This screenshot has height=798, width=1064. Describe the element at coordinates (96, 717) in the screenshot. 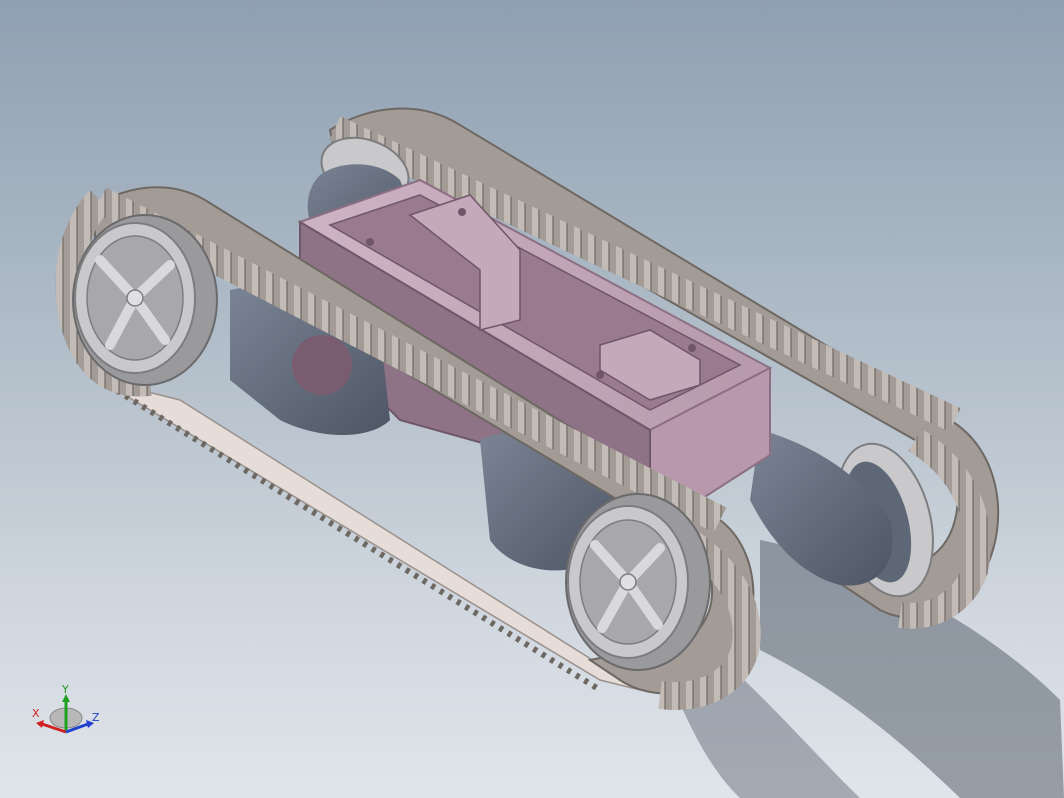

I see `triad-z-label: Z` at that location.